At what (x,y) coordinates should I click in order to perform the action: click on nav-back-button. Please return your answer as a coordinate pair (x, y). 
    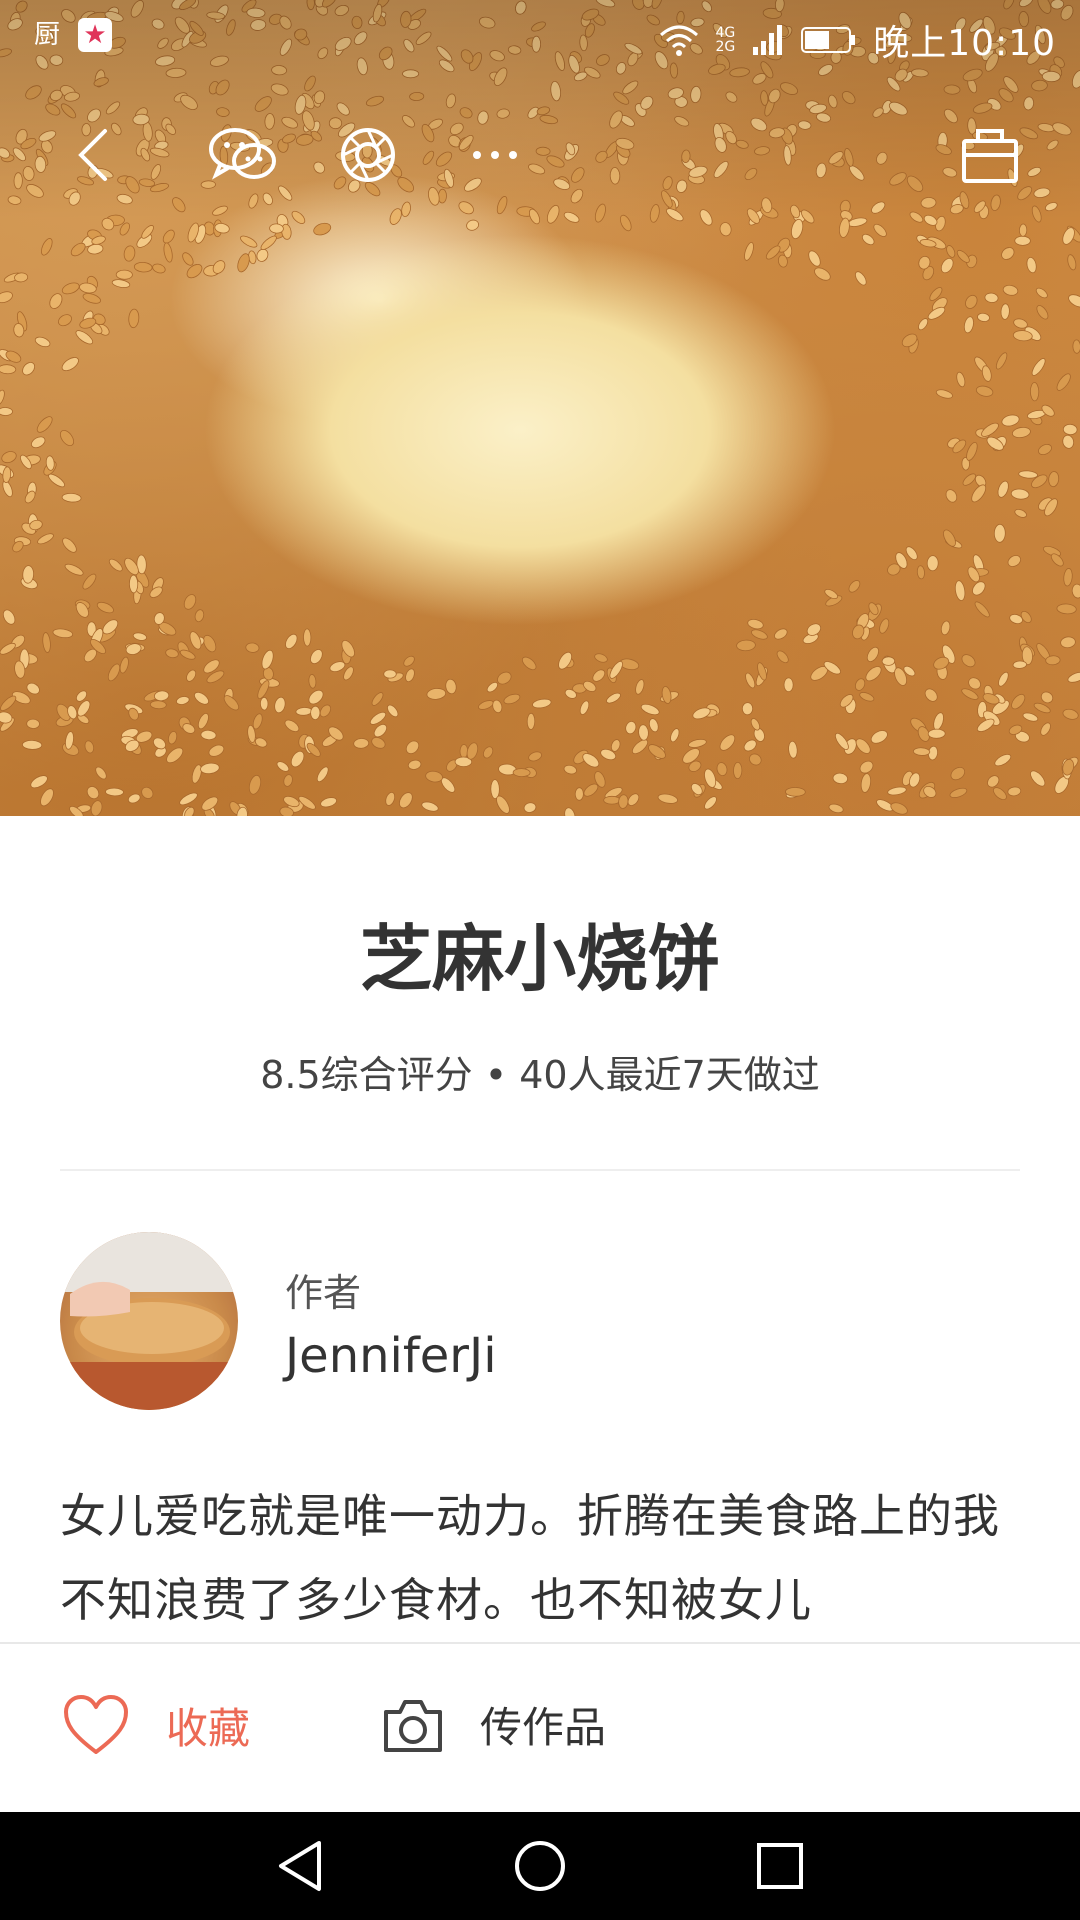
    Looking at the image, I should click on (300, 1866).